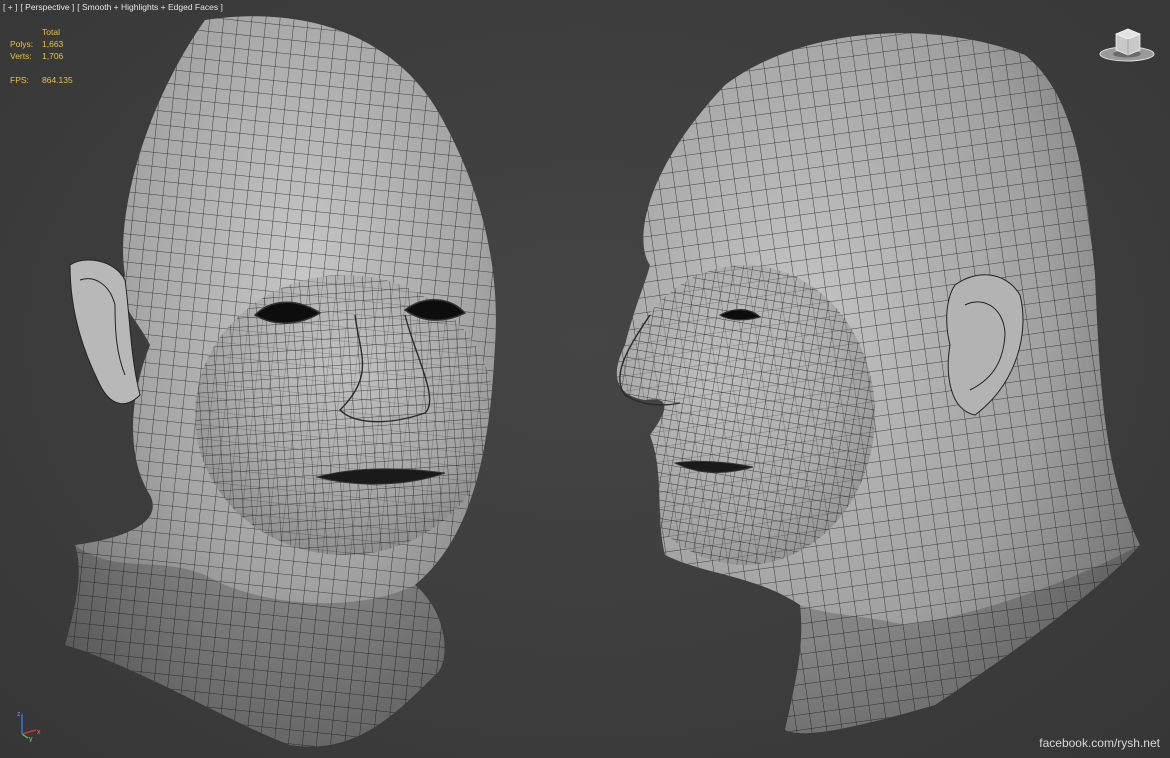  What do you see at coordinates (29, 726) in the screenshot?
I see `axis-tripod-icon: z x y` at bounding box center [29, 726].